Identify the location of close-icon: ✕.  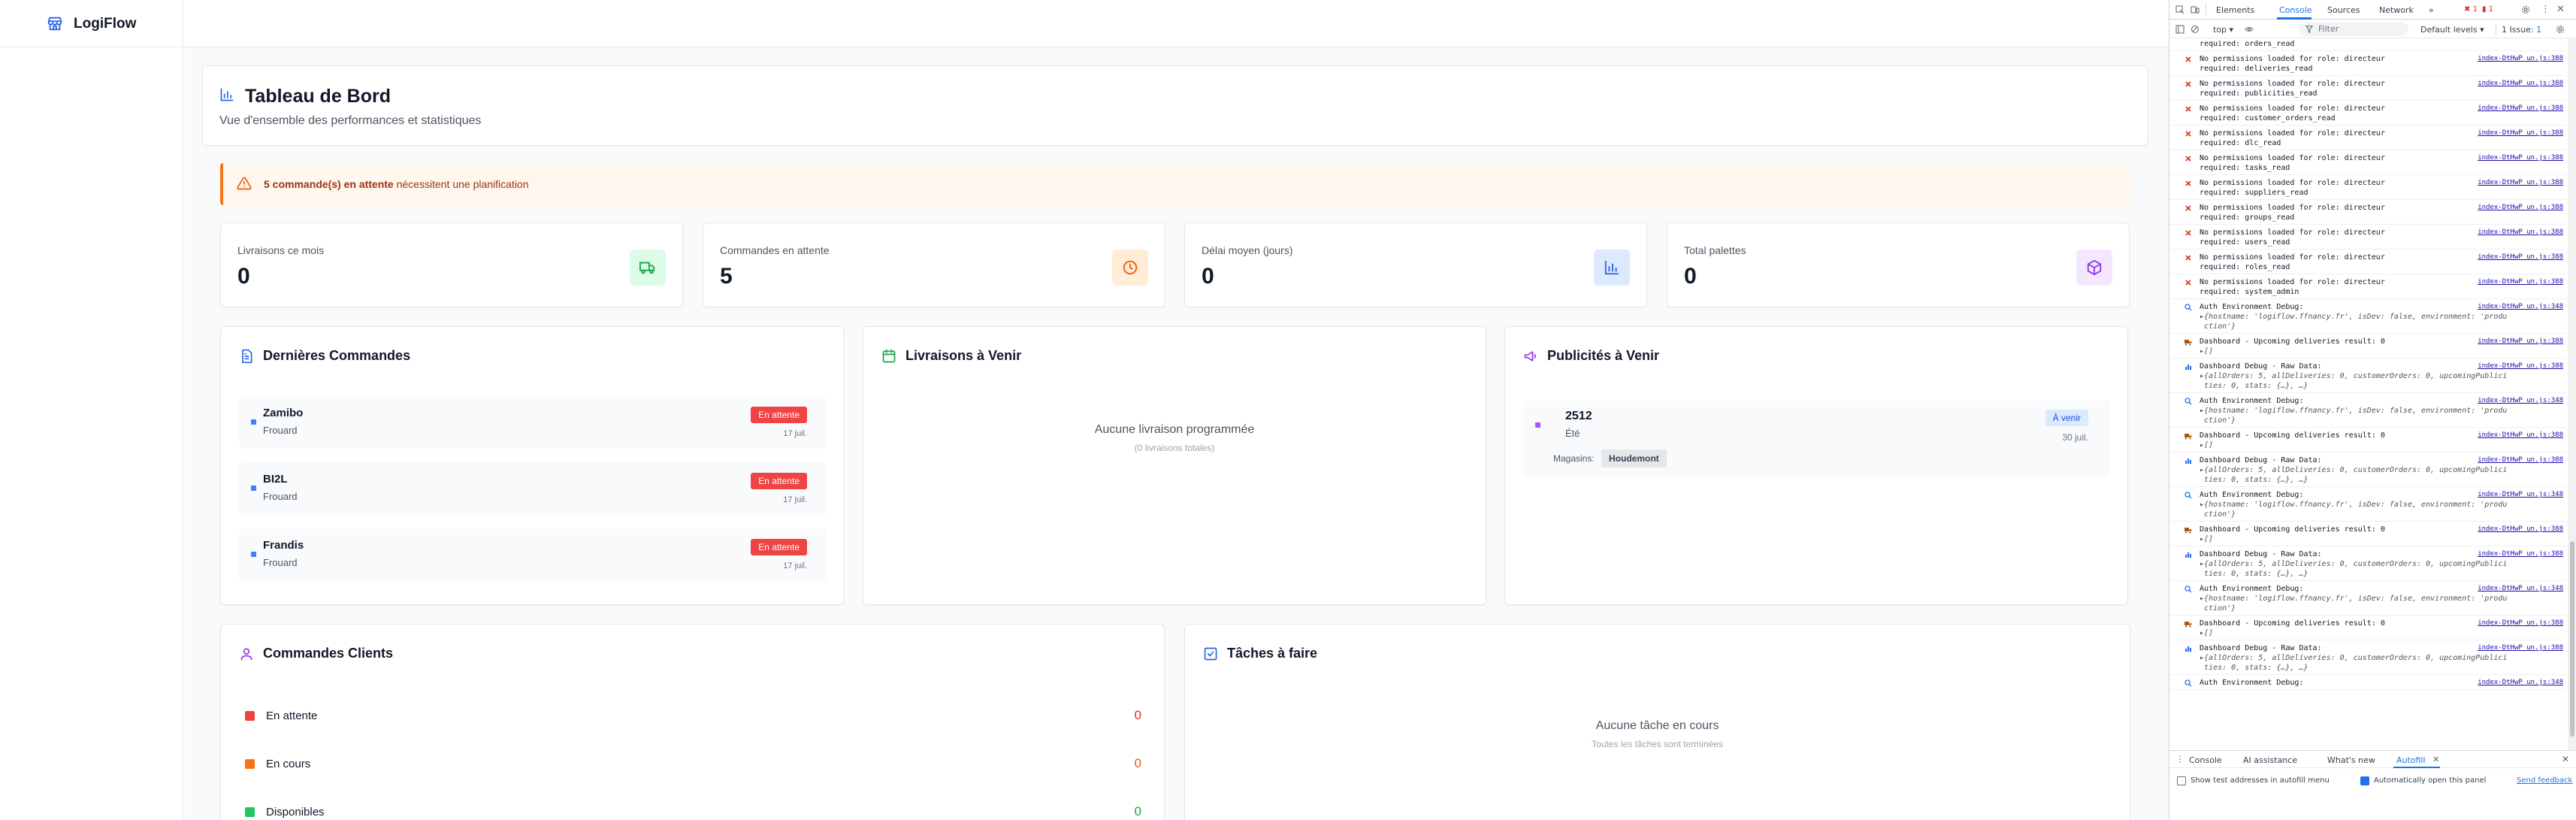
(2561, 9).